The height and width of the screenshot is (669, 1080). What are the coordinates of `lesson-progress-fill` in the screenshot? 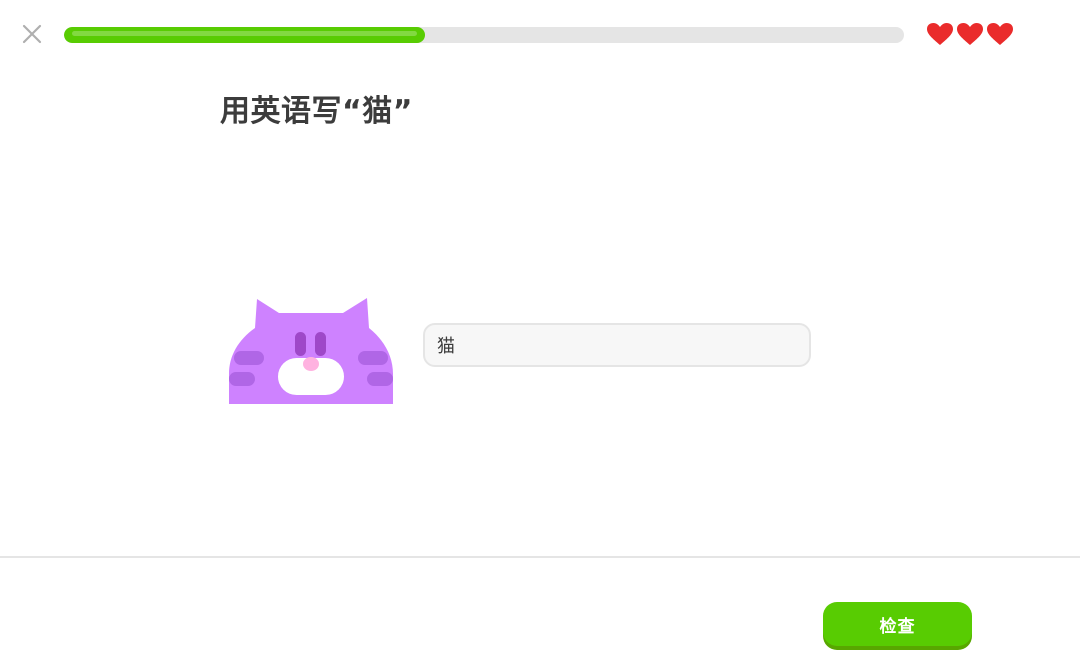 It's located at (245, 35).